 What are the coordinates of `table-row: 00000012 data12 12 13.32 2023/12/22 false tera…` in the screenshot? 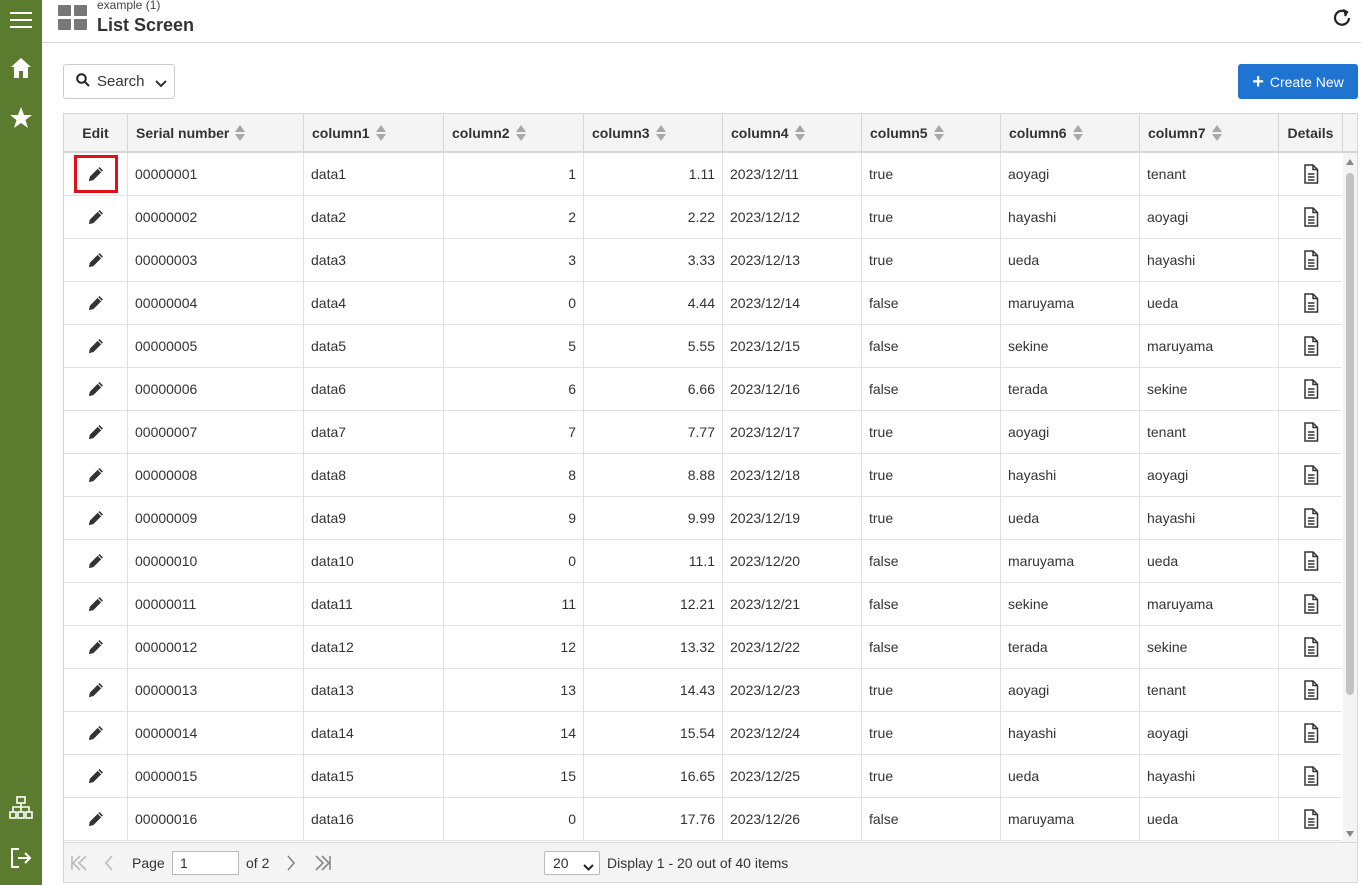 It's located at (703, 647).